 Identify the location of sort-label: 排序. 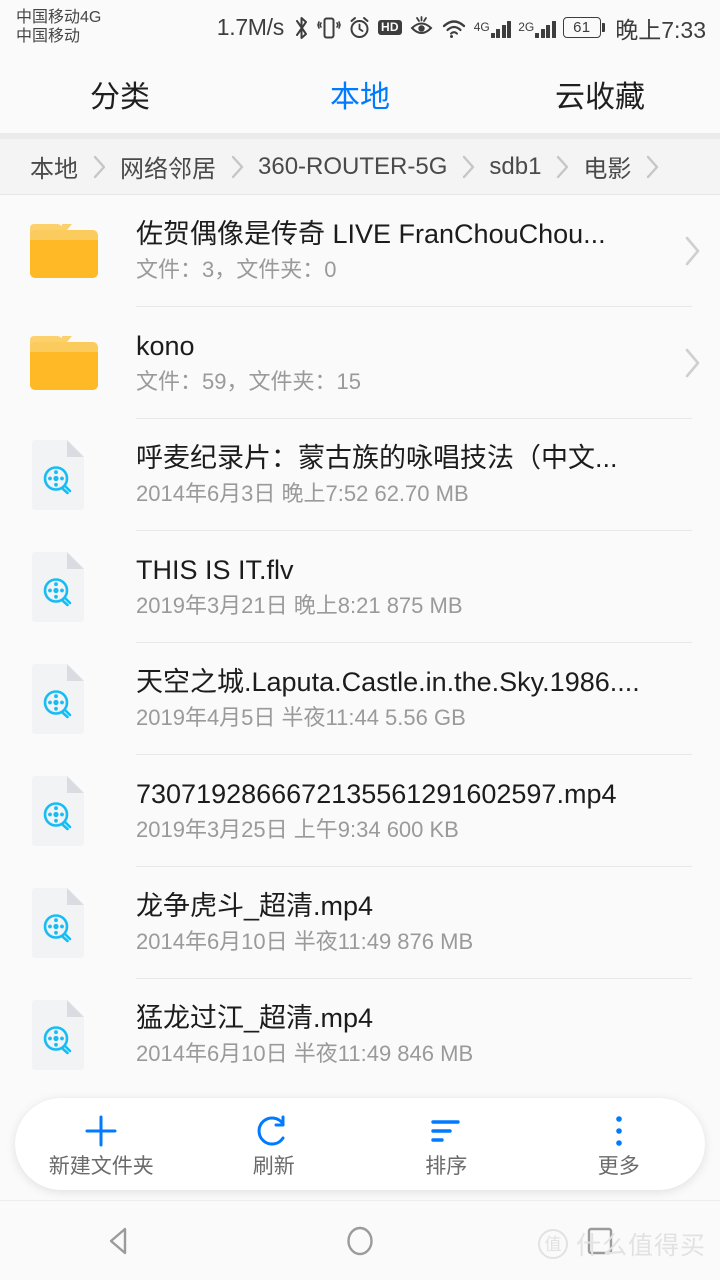
(446, 1166).